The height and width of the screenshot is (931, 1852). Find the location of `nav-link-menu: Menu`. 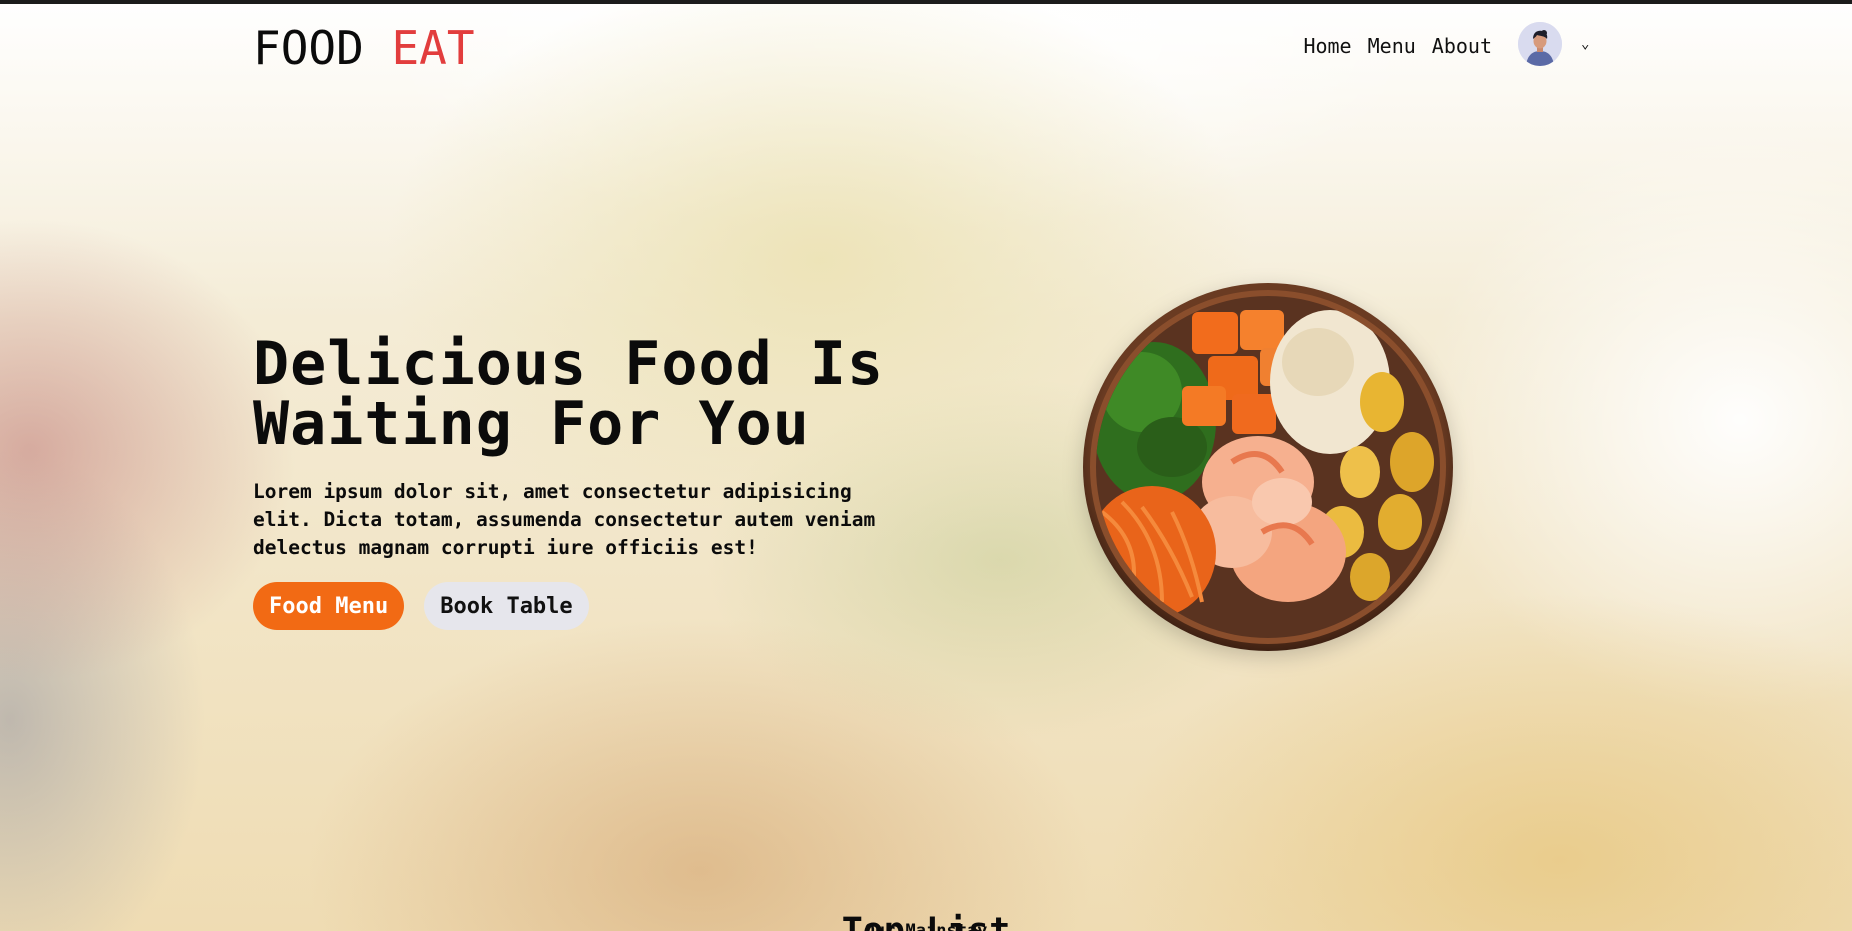

nav-link-menu: Menu is located at coordinates (1392, 46).